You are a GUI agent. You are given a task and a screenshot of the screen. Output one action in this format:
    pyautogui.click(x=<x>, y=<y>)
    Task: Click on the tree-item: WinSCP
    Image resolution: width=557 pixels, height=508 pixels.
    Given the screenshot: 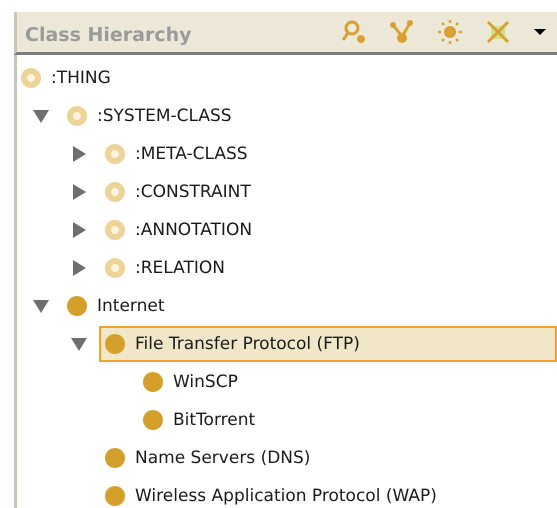 What is the action you would take?
    pyautogui.click(x=205, y=382)
    